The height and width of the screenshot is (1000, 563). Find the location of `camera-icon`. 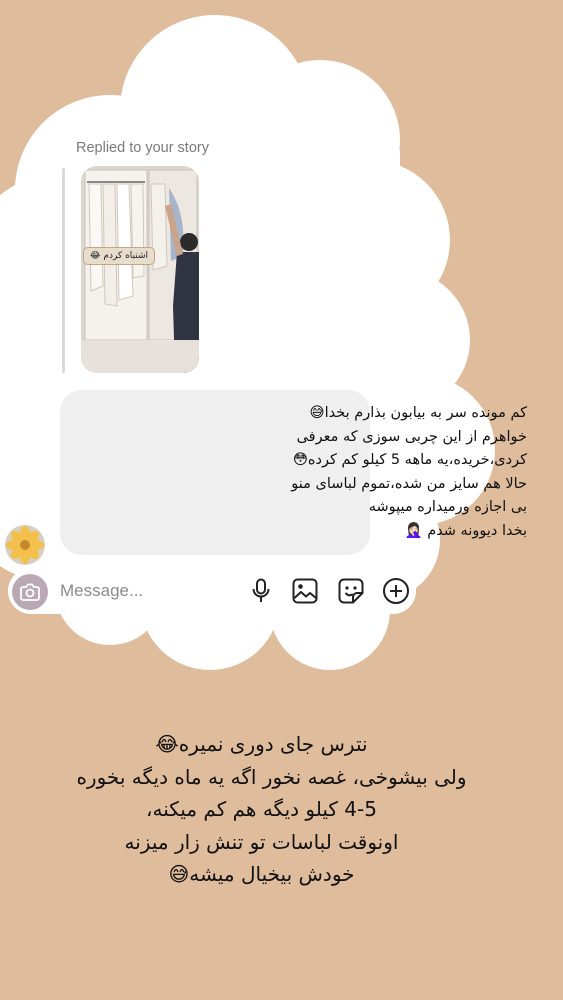

camera-icon is located at coordinates (30, 592).